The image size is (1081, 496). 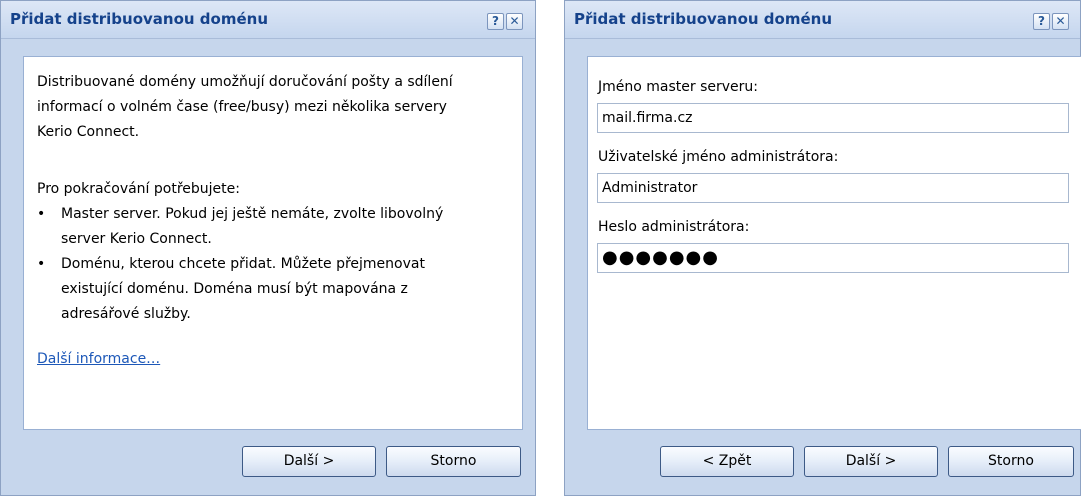 I want to click on back-button: < Zpět, so click(x=727, y=461).